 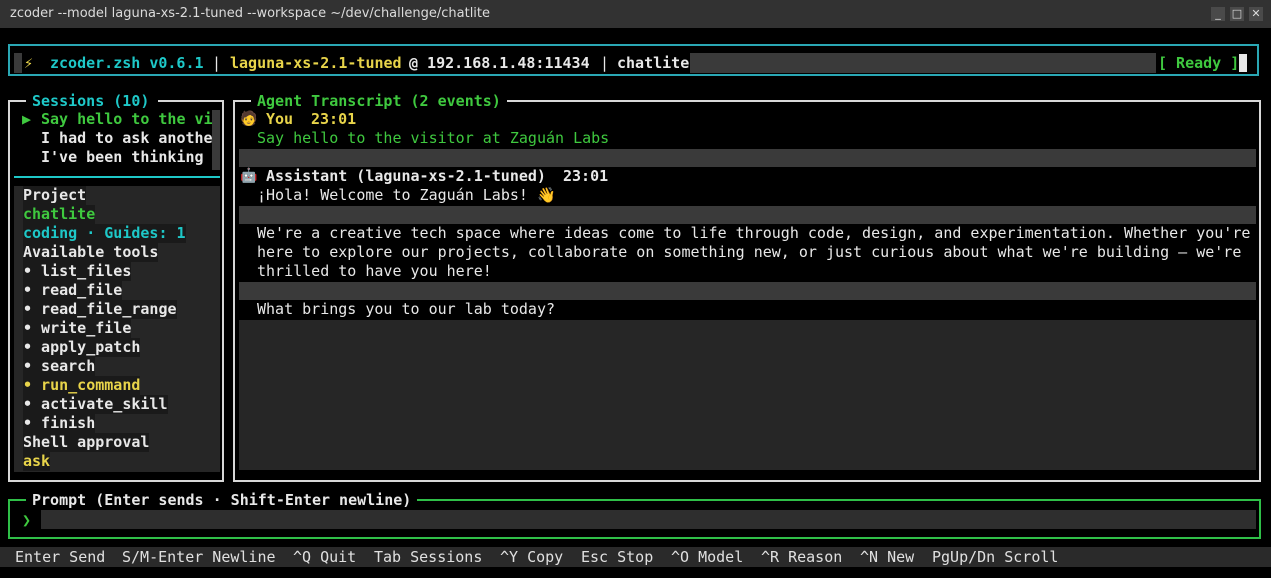 I want to click on tool-item: • search, so click(x=59, y=366).